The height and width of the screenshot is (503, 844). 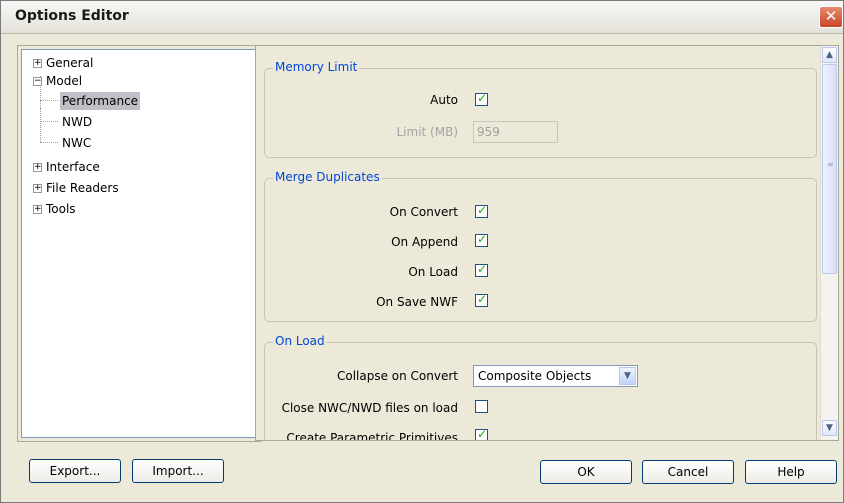 I want to click on collapse-on-convert-label: Collapse on Convert, so click(x=397, y=376).